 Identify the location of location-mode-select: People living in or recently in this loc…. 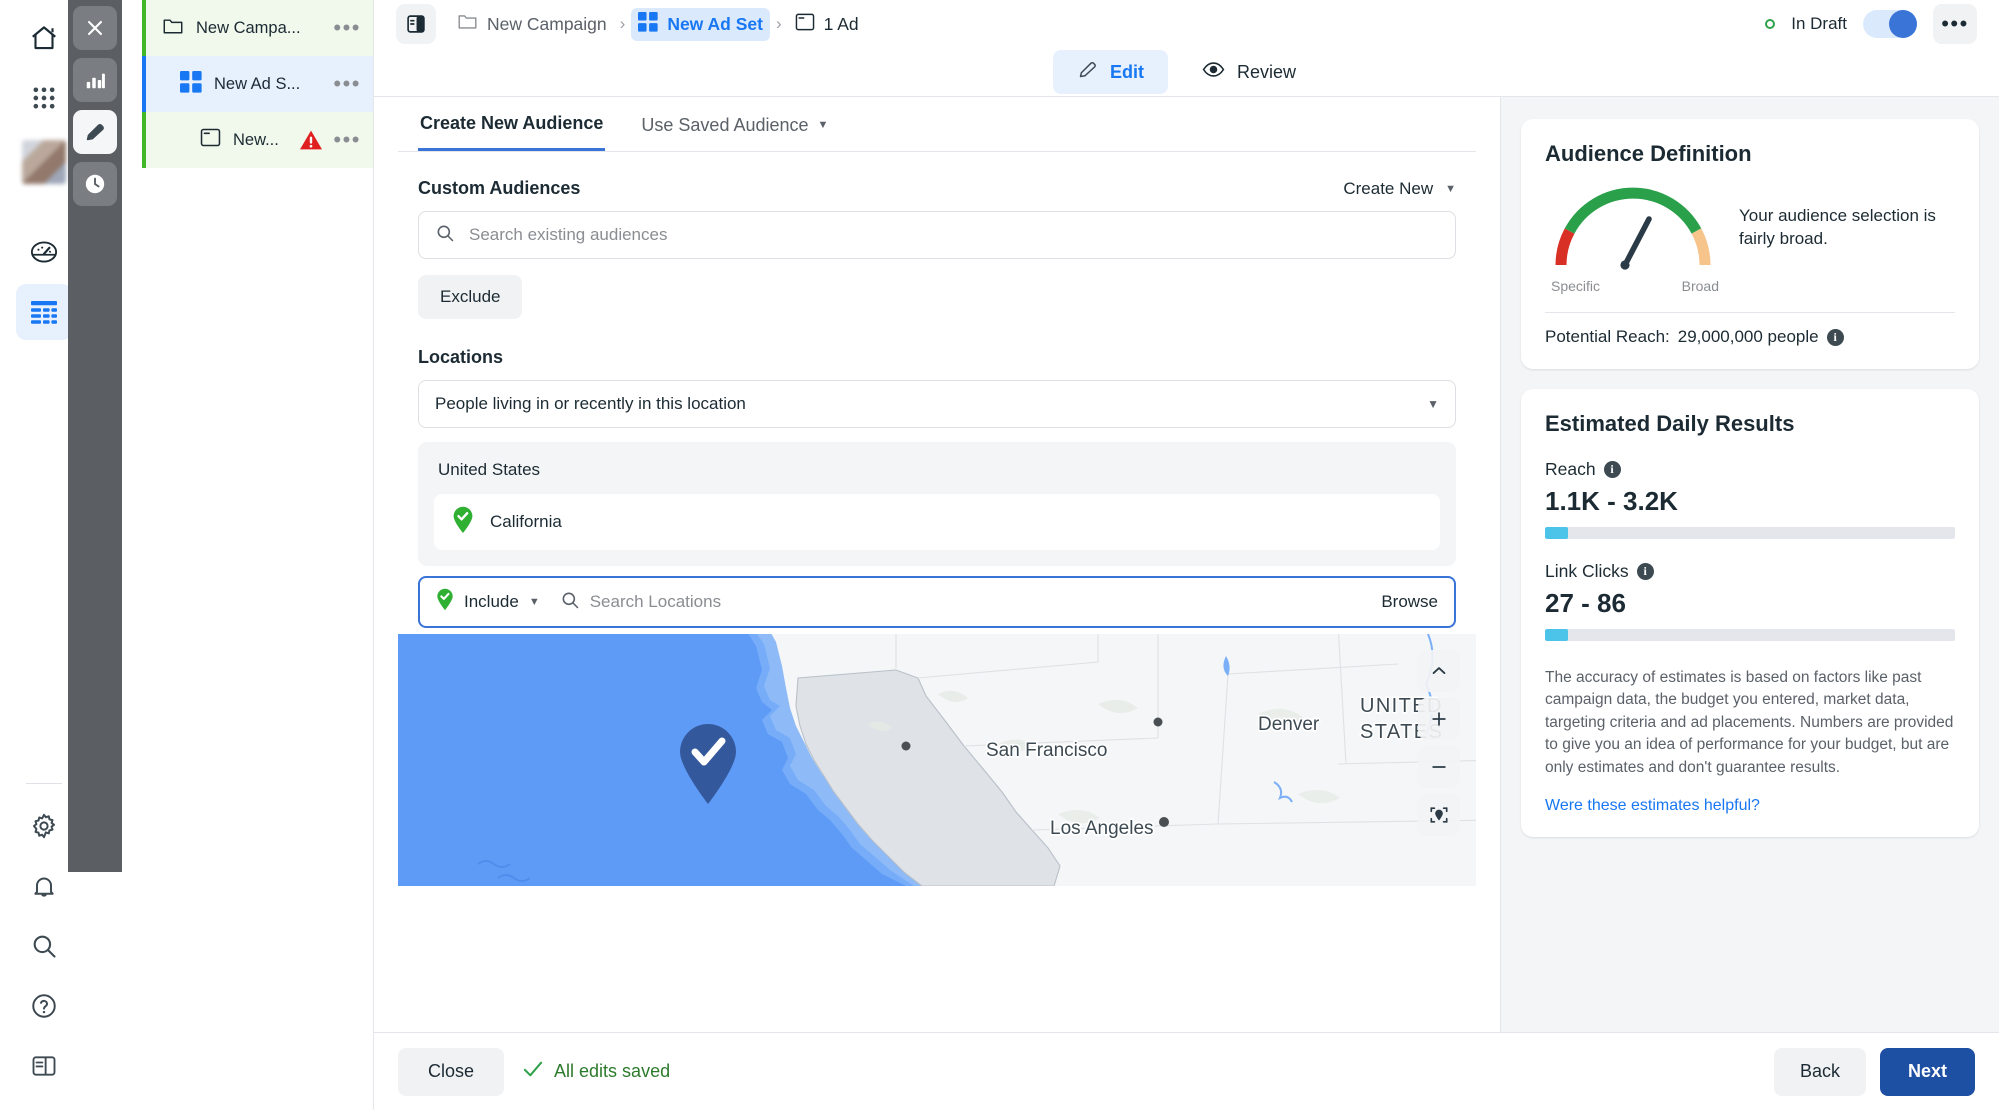
(937, 404).